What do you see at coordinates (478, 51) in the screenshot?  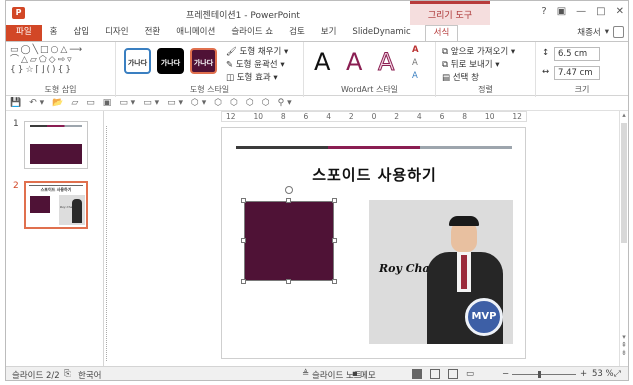 I see `bring-forward-button: ⧉ 앞으로 가져오기 ▾` at bounding box center [478, 51].